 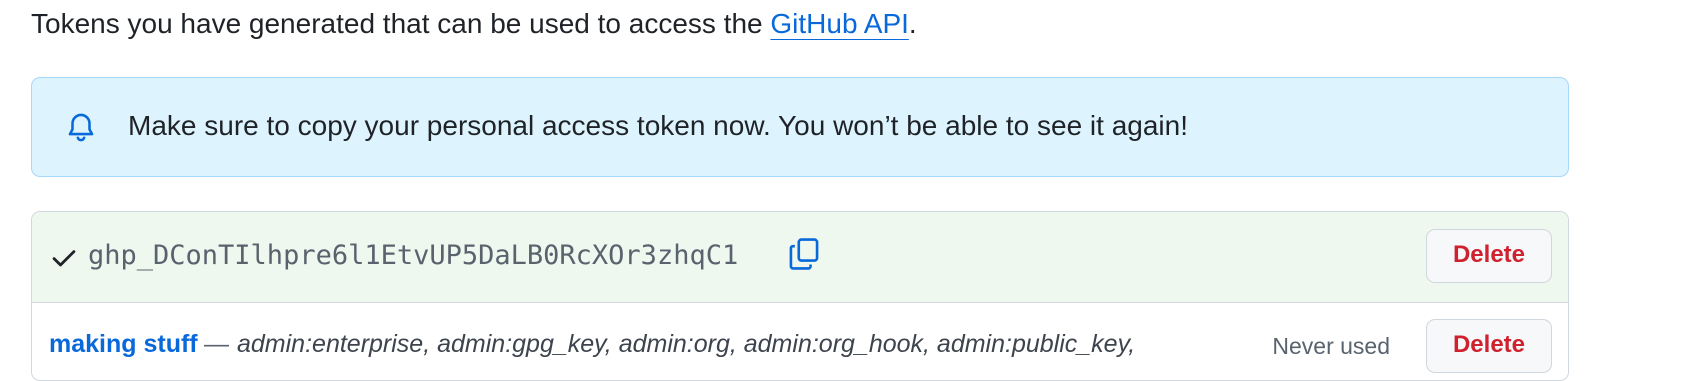 I want to click on token-last-used: Never used, so click(x=1331, y=346).